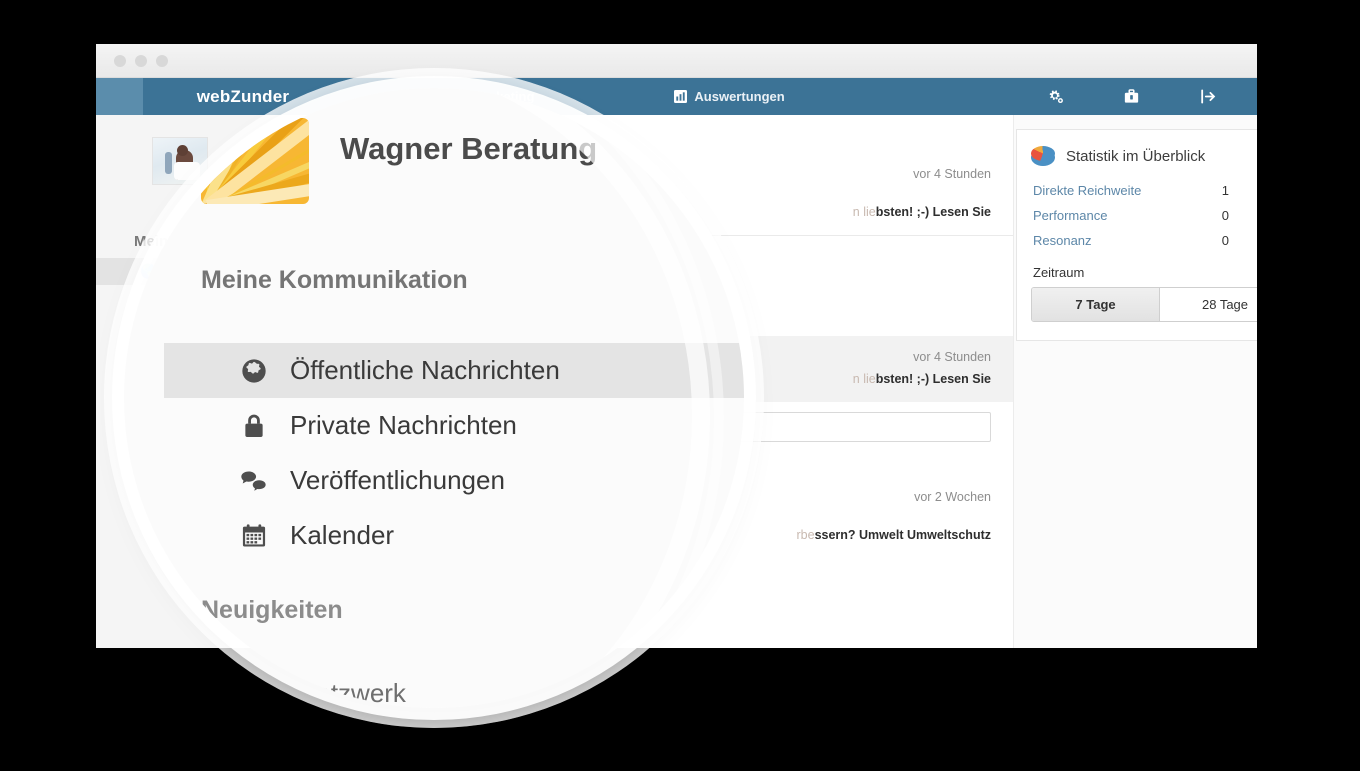 The image size is (1360, 771). What do you see at coordinates (320, 693) in the screenshot?
I see `section-title-mein-netzwerk: Mein Netzwerk` at bounding box center [320, 693].